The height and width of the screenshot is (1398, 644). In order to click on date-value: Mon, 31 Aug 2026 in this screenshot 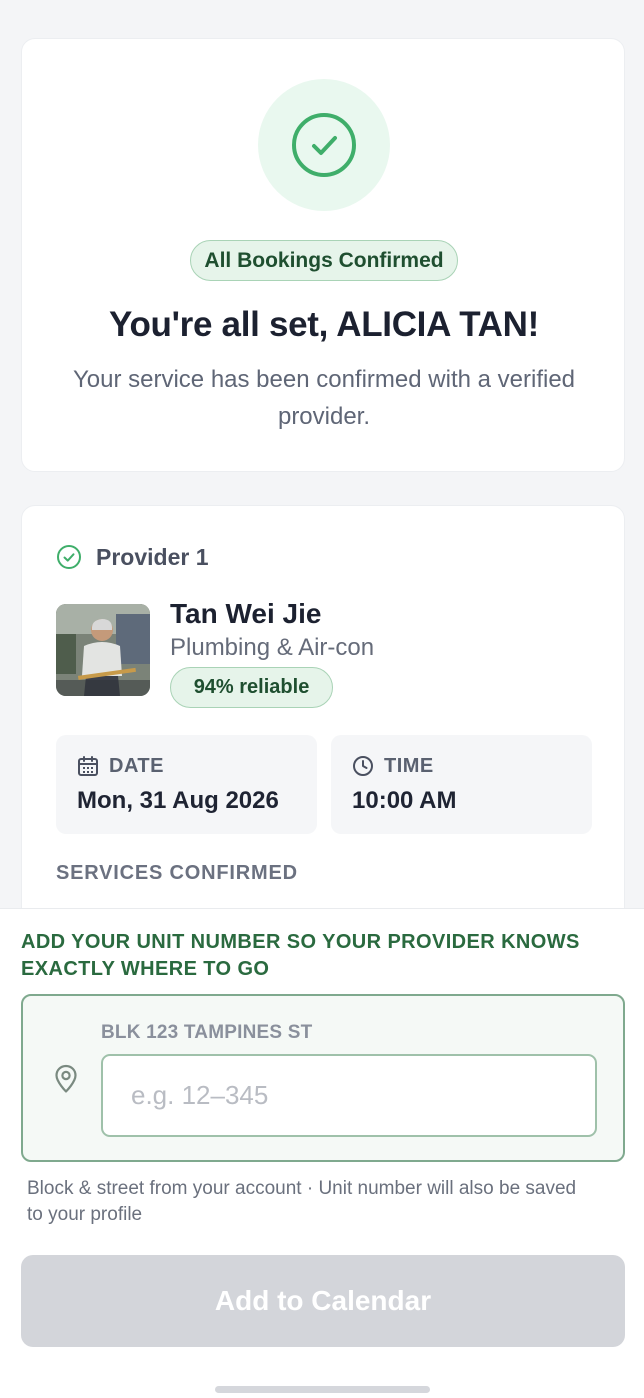, I will do `click(178, 800)`.